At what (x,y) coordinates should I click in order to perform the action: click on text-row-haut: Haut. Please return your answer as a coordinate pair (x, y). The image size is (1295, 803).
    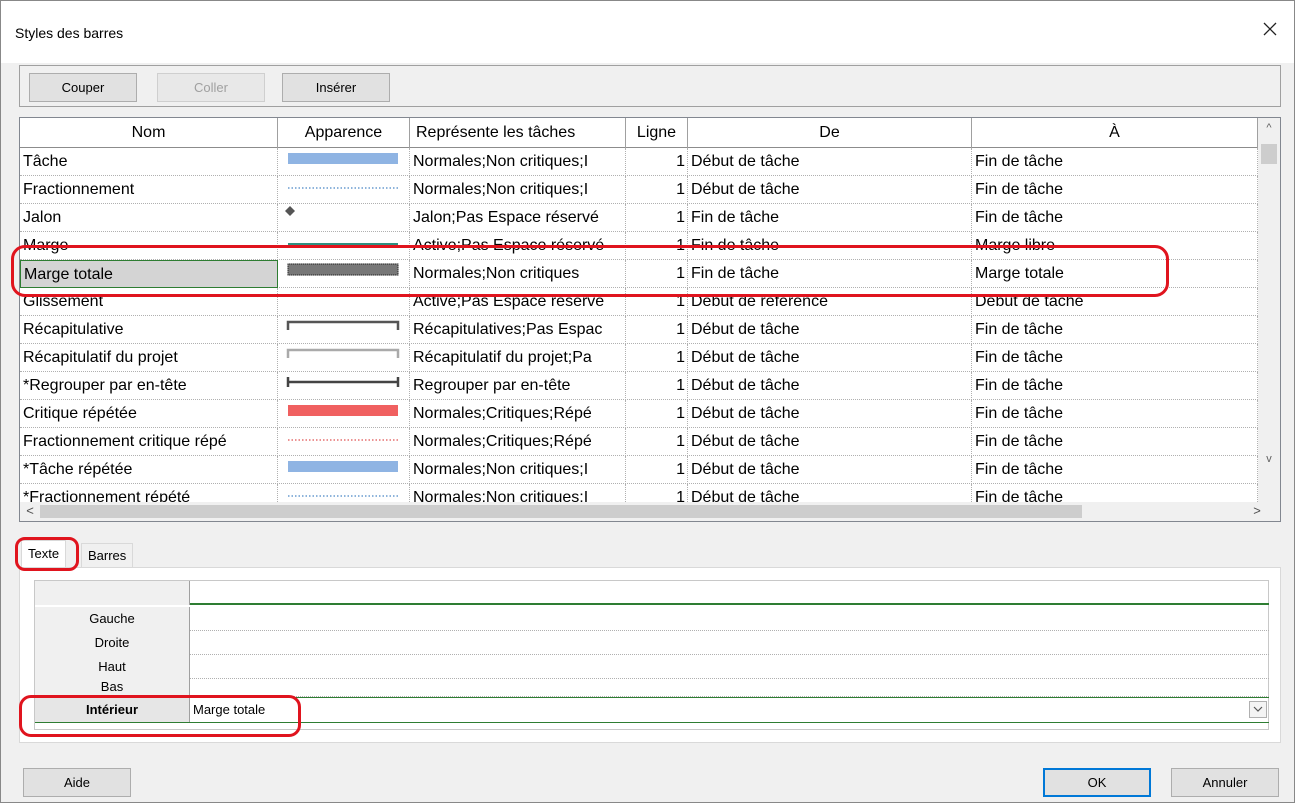
    Looking at the image, I should click on (652, 667).